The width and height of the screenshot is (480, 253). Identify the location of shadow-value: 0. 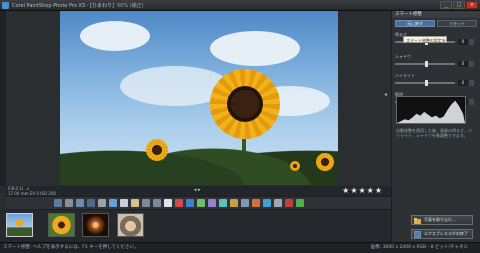
(463, 64).